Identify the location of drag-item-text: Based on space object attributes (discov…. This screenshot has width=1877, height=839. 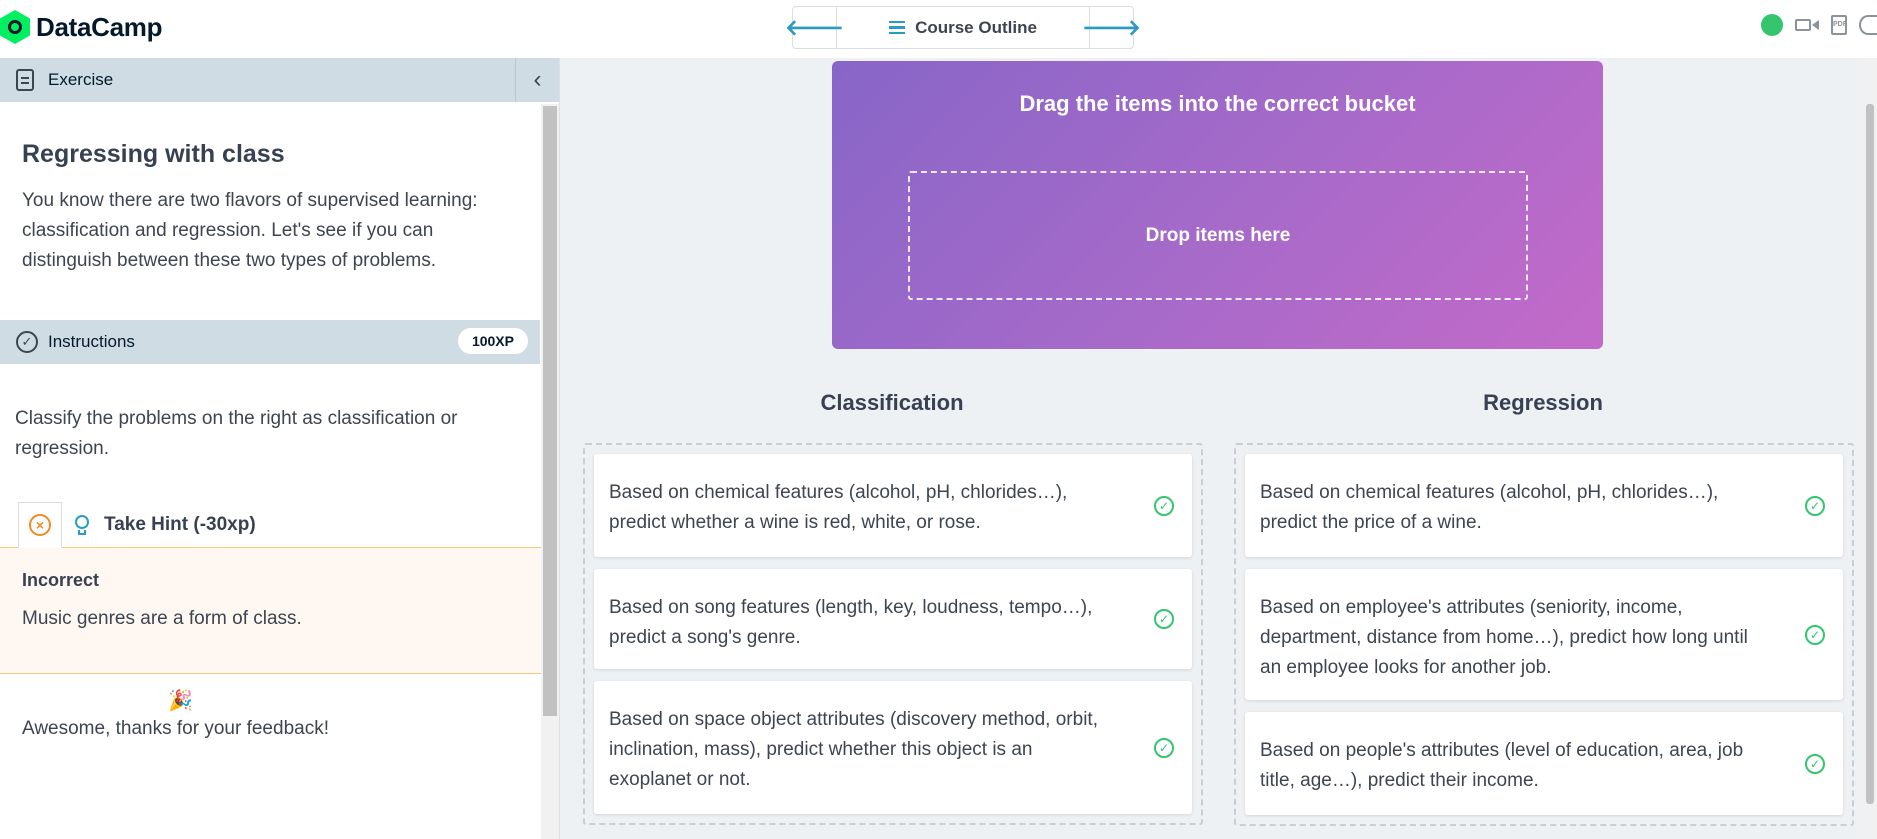
(853, 749).